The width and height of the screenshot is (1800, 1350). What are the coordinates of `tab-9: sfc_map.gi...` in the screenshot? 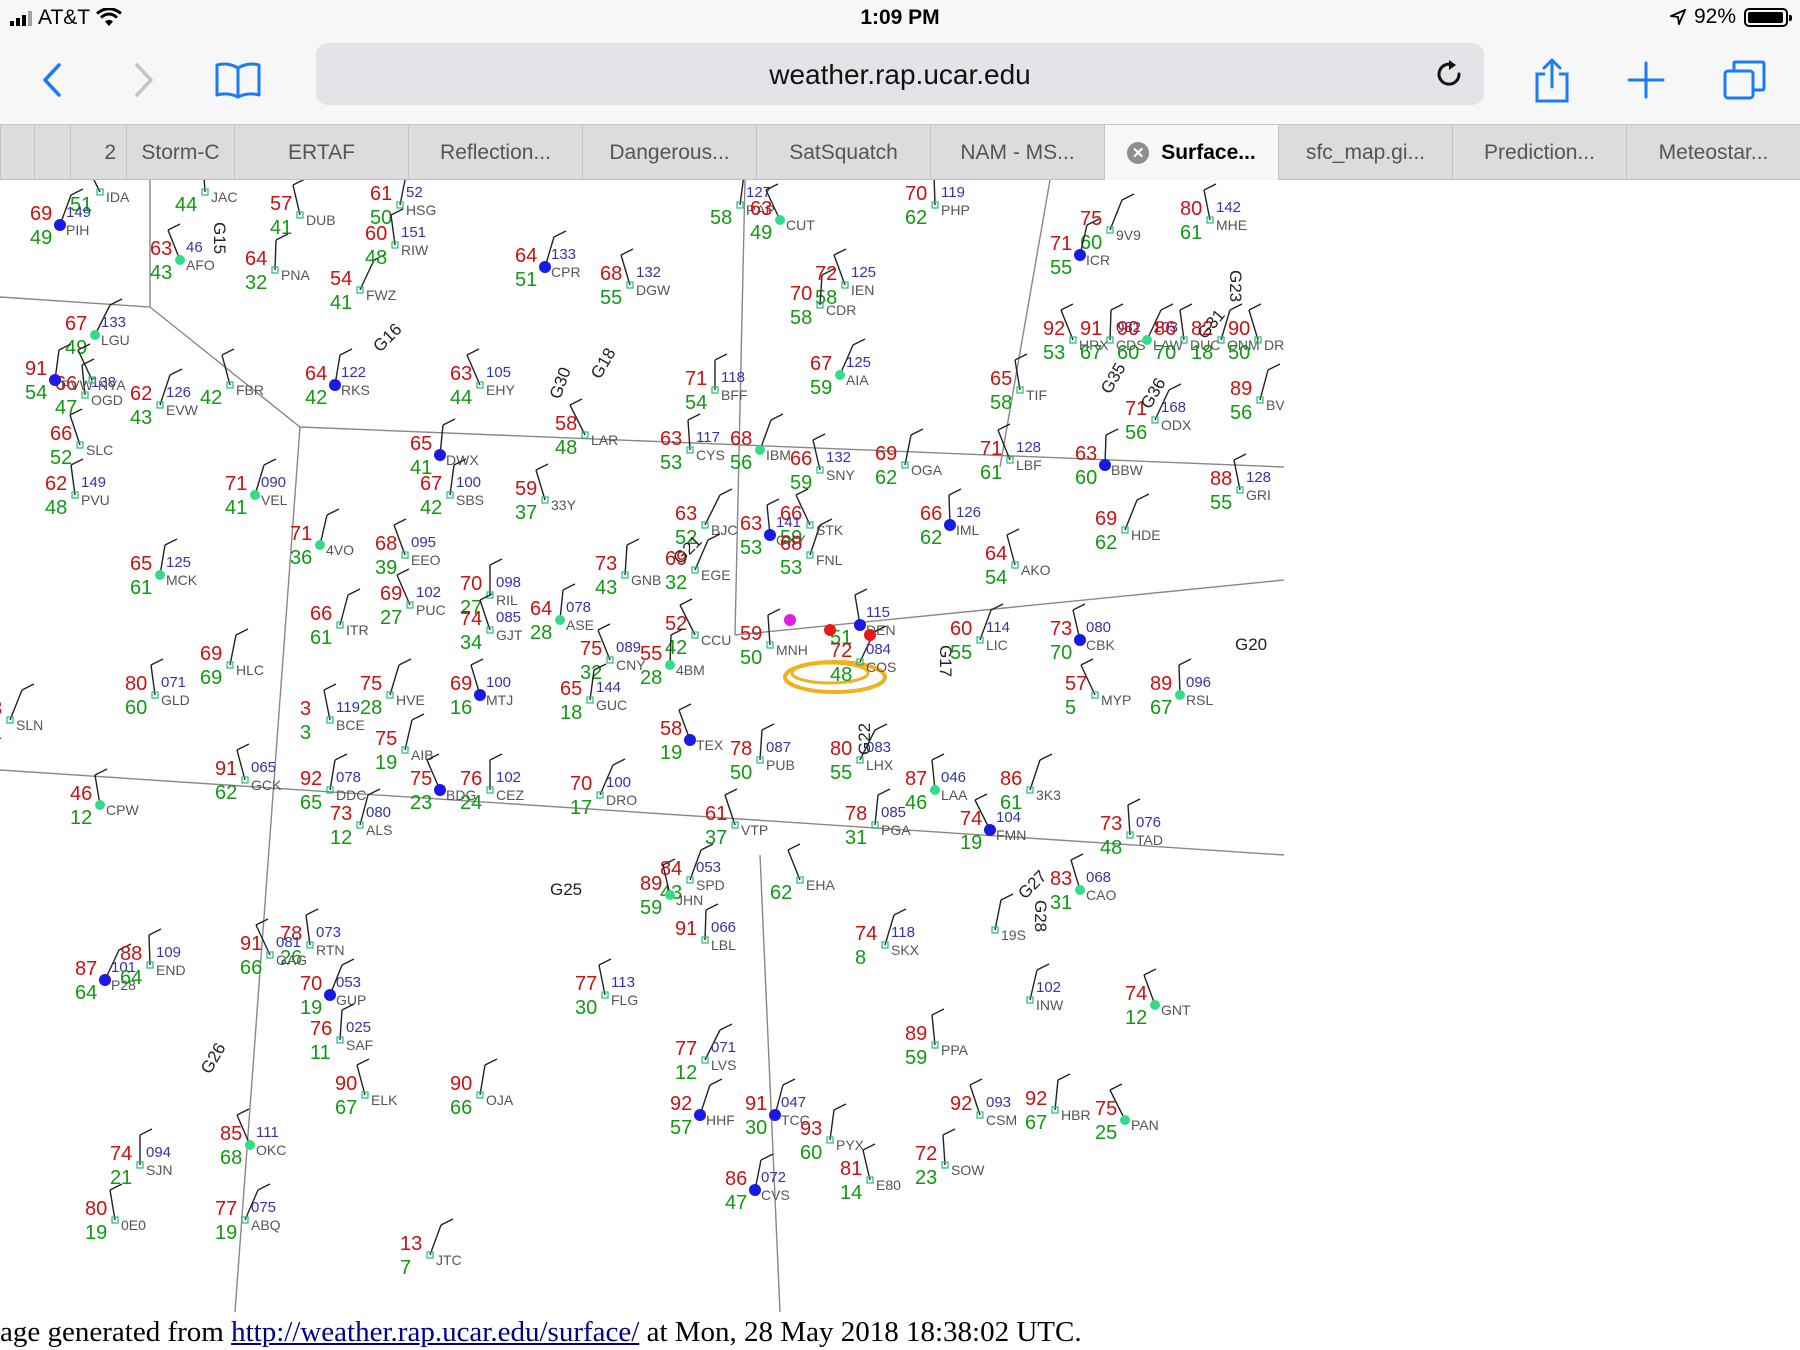 It's located at (1365, 152).